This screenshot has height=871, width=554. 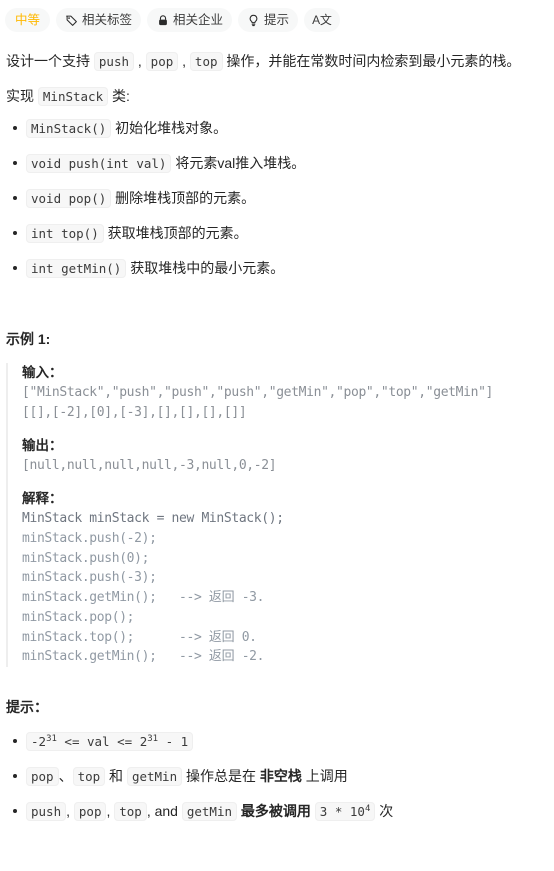 What do you see at coordinates (173, 742) in the screenshot?
I see `range-post: - 1` at bounding box center [173, 742].